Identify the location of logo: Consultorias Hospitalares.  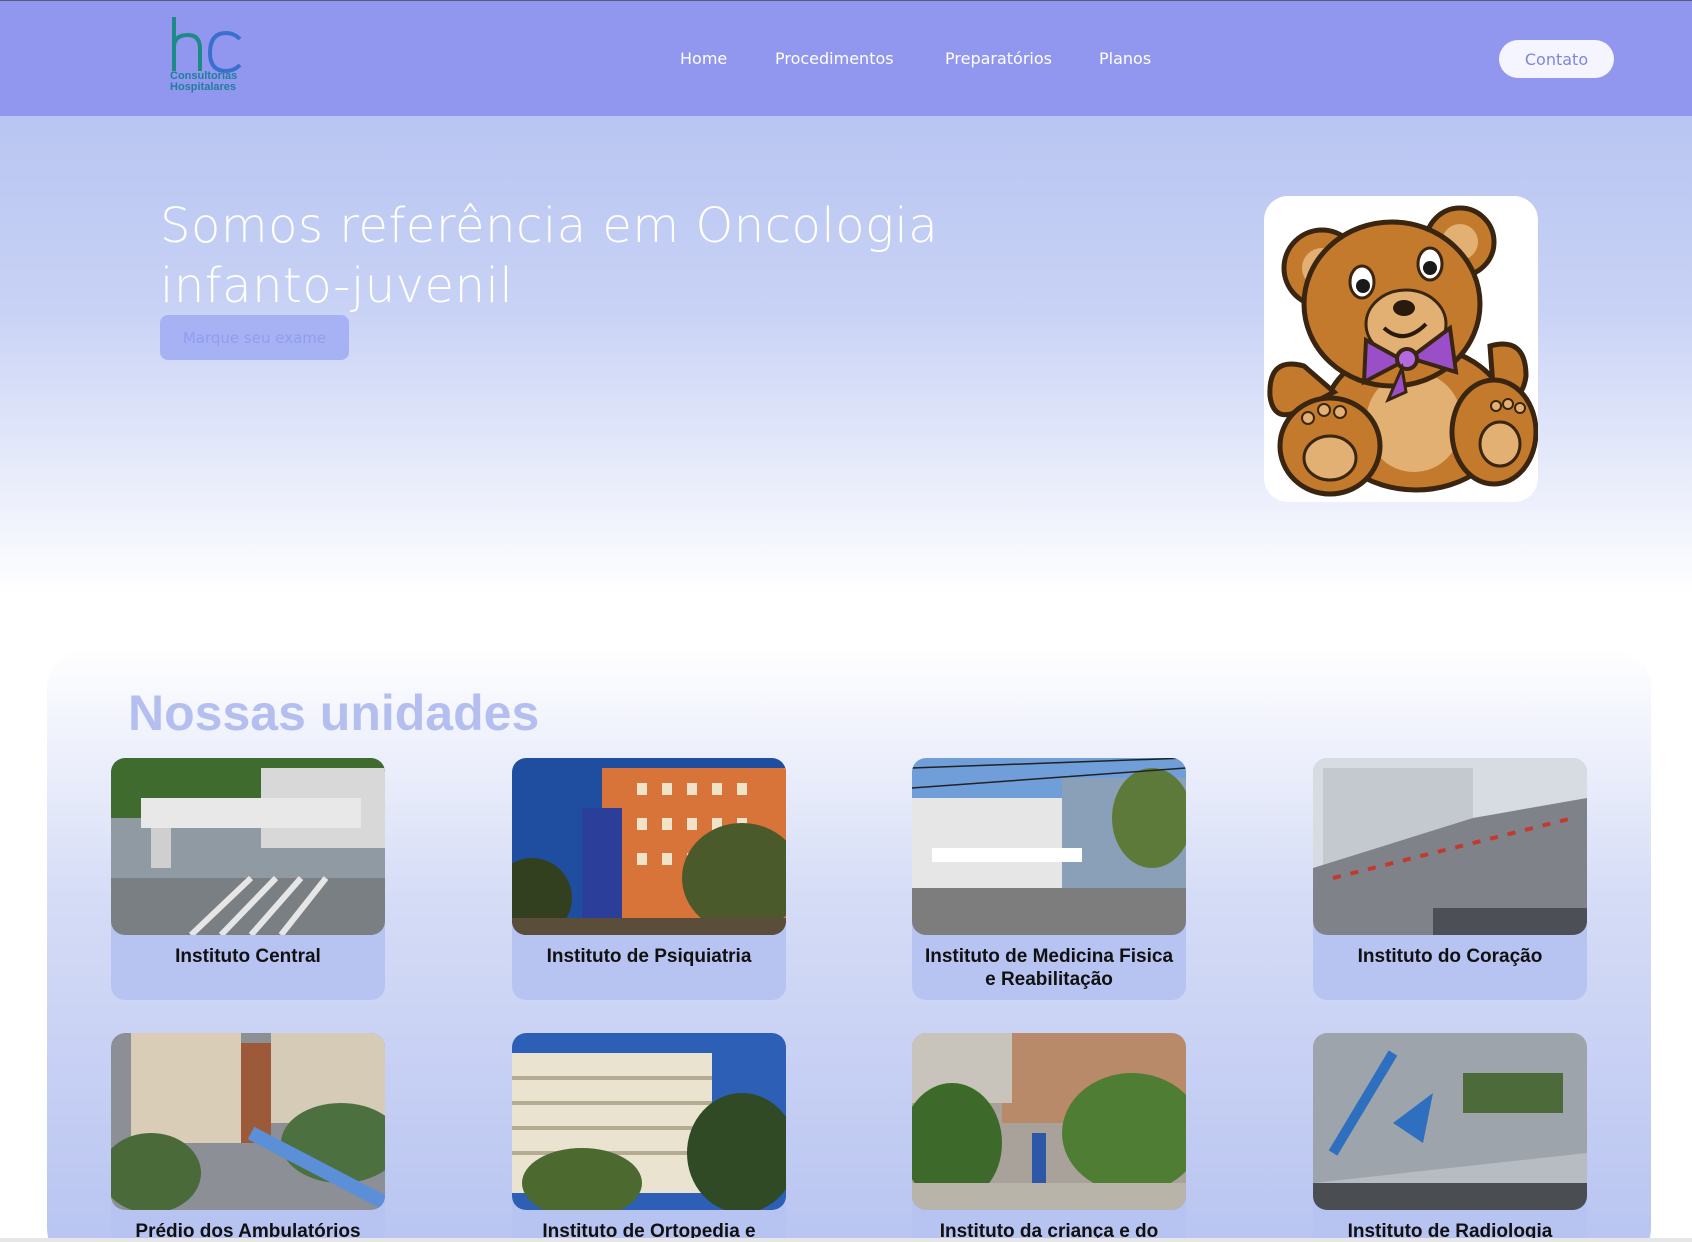
(214, 57).